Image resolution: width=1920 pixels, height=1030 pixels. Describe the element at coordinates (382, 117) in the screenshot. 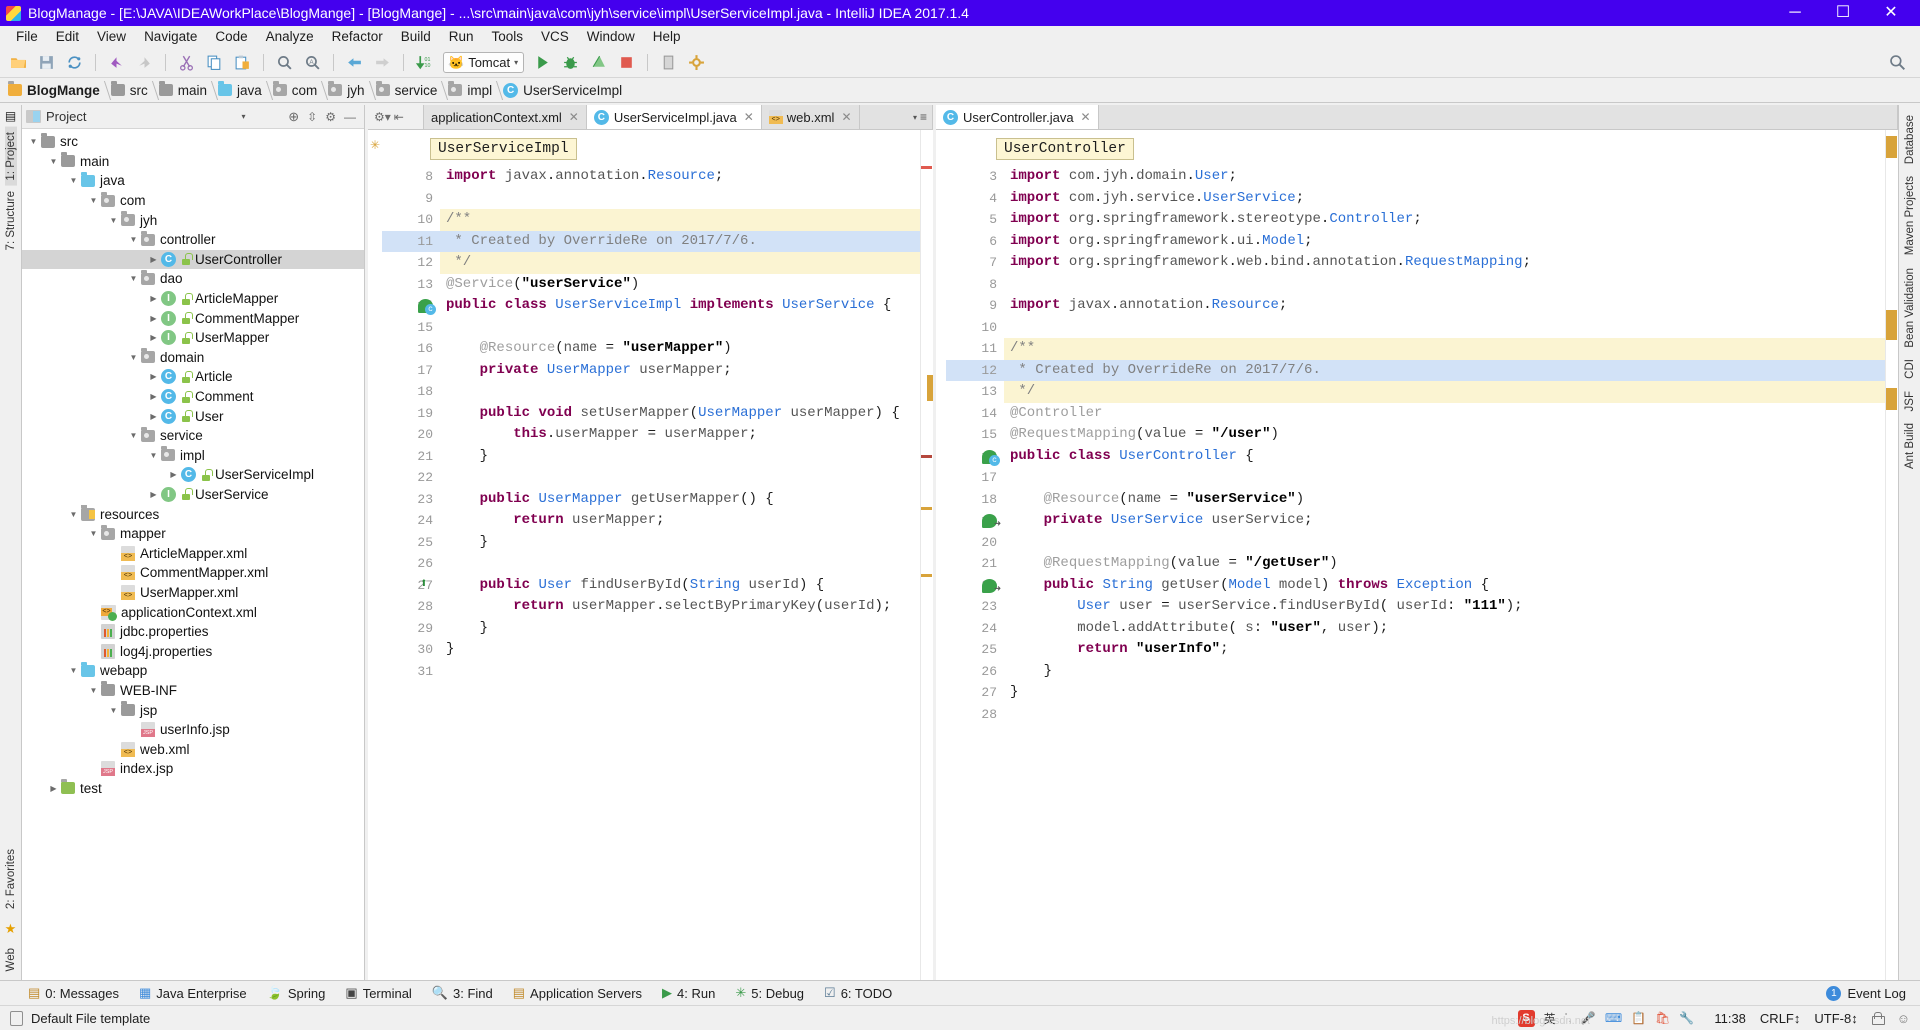

I see `settings-gear-icon: ⚙▾` at that location.